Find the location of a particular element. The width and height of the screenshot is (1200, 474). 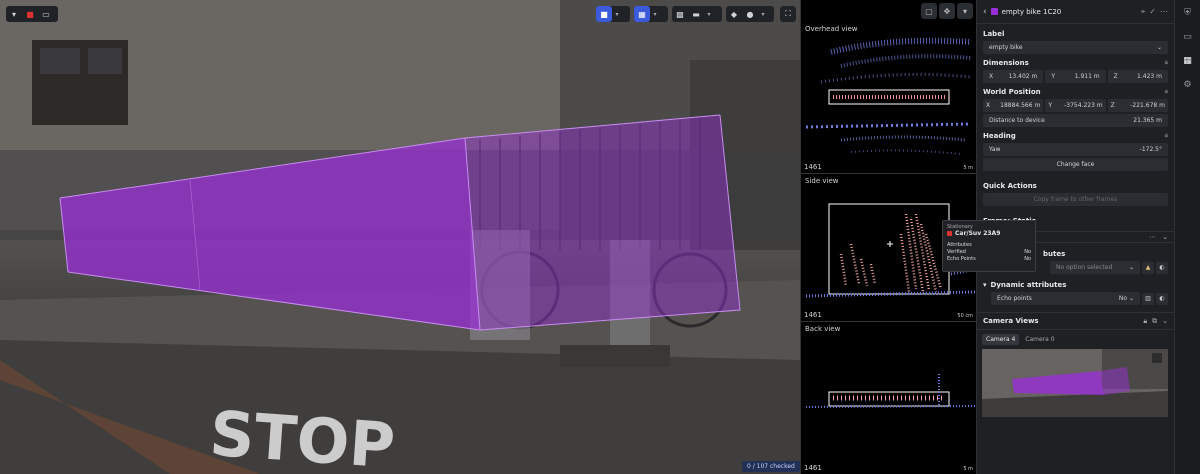

world-position-row: X 18884.566 m Y -3754.223 m Z -221.678 m is located at coordinates (1075, 105).